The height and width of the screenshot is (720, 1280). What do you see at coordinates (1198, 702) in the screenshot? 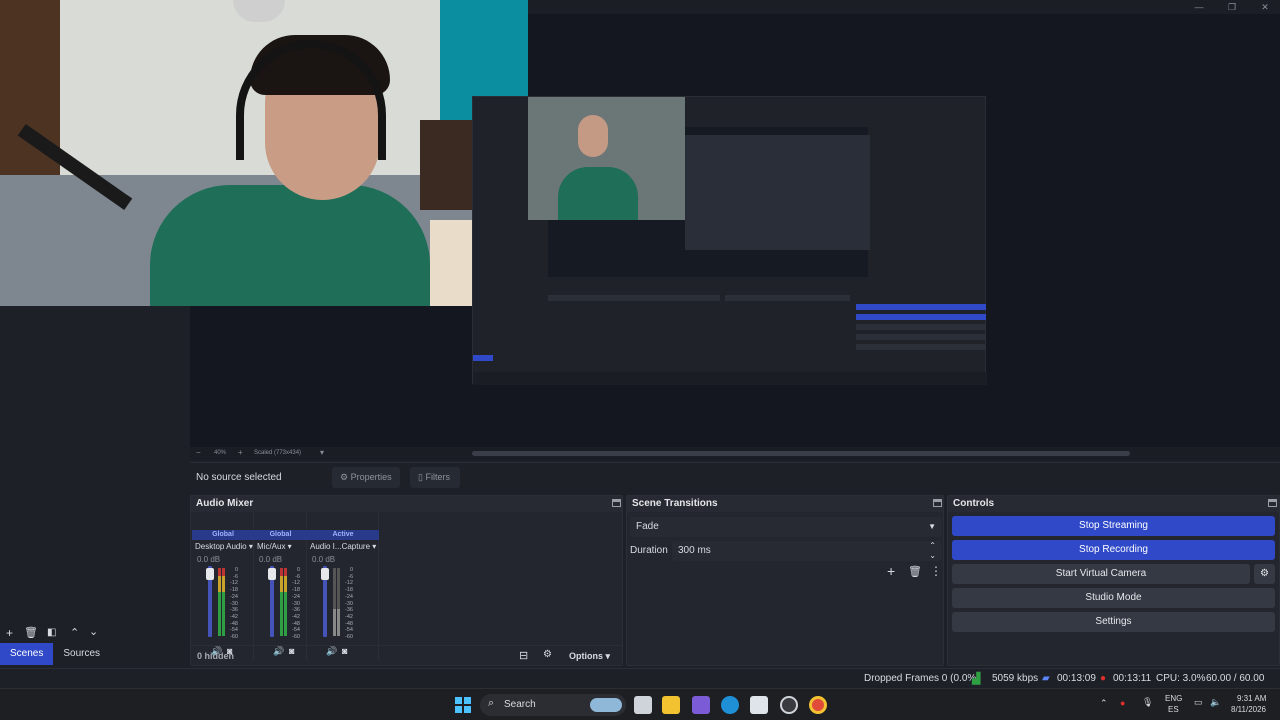
I see `network-icon: ▭` at bounding box center [1198, 702].